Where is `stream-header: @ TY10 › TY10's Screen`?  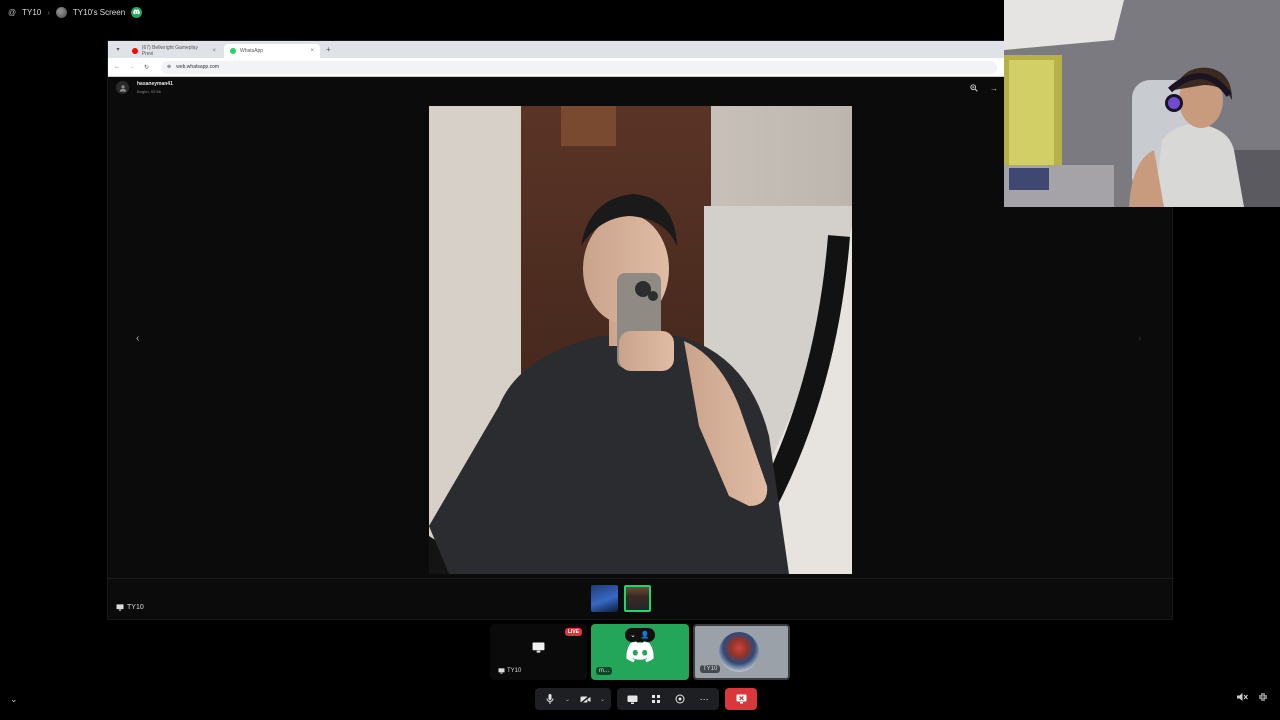 stream-header: @ TY10 › TY10's Screen is located at coordinates (502, 12).